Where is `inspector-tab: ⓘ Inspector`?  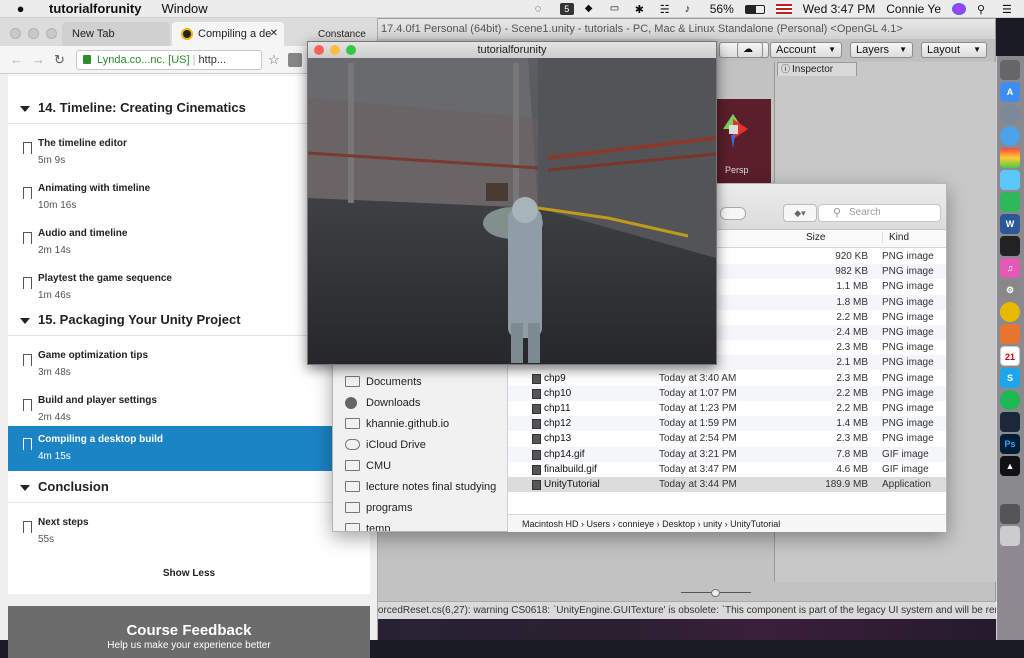
inspector-tab: ⓘ Inspector is located at coordinates (817, 69).